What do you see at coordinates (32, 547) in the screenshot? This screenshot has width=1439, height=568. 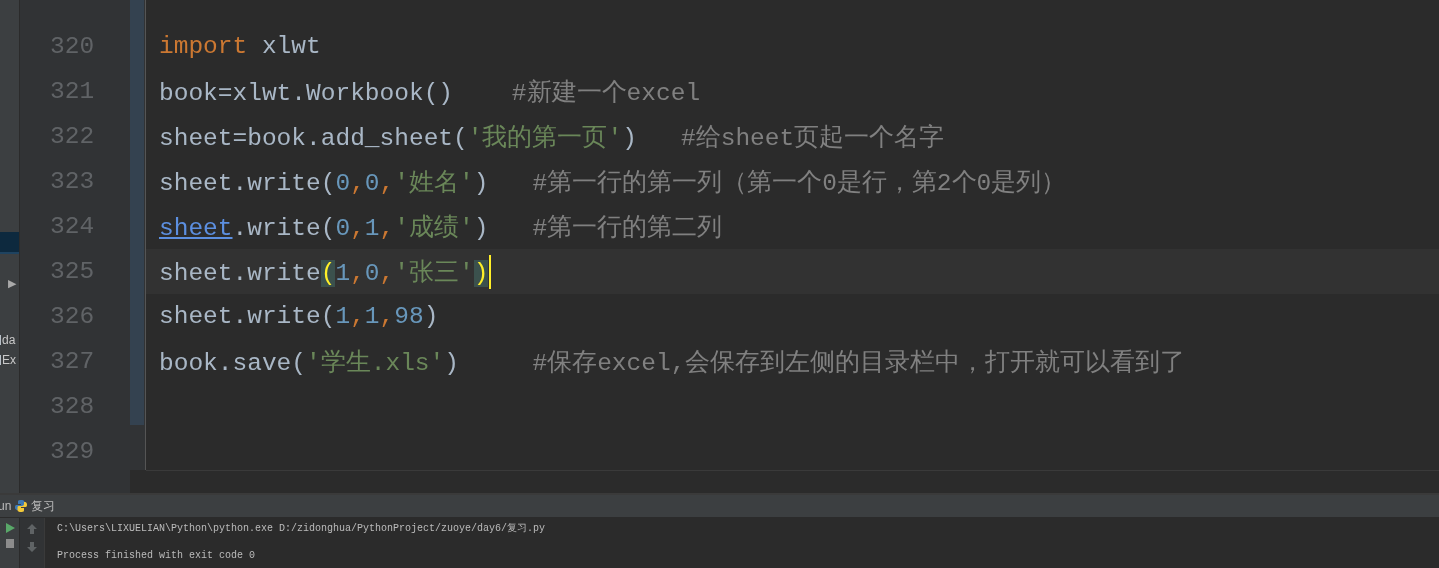 I see `down-arrow-icon` at bounding box center [32, 547].